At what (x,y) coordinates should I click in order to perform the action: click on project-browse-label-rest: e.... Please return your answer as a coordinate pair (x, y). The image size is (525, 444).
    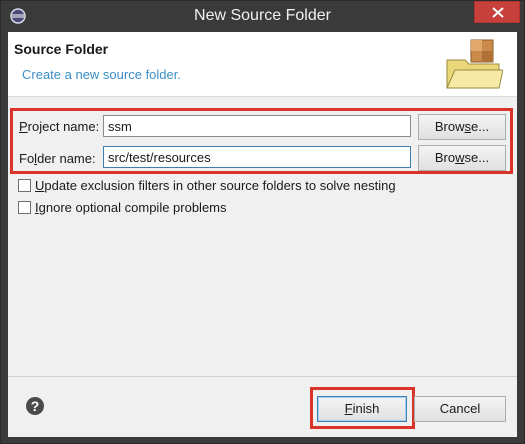
    Looking at the image, I should click on (480, 126).